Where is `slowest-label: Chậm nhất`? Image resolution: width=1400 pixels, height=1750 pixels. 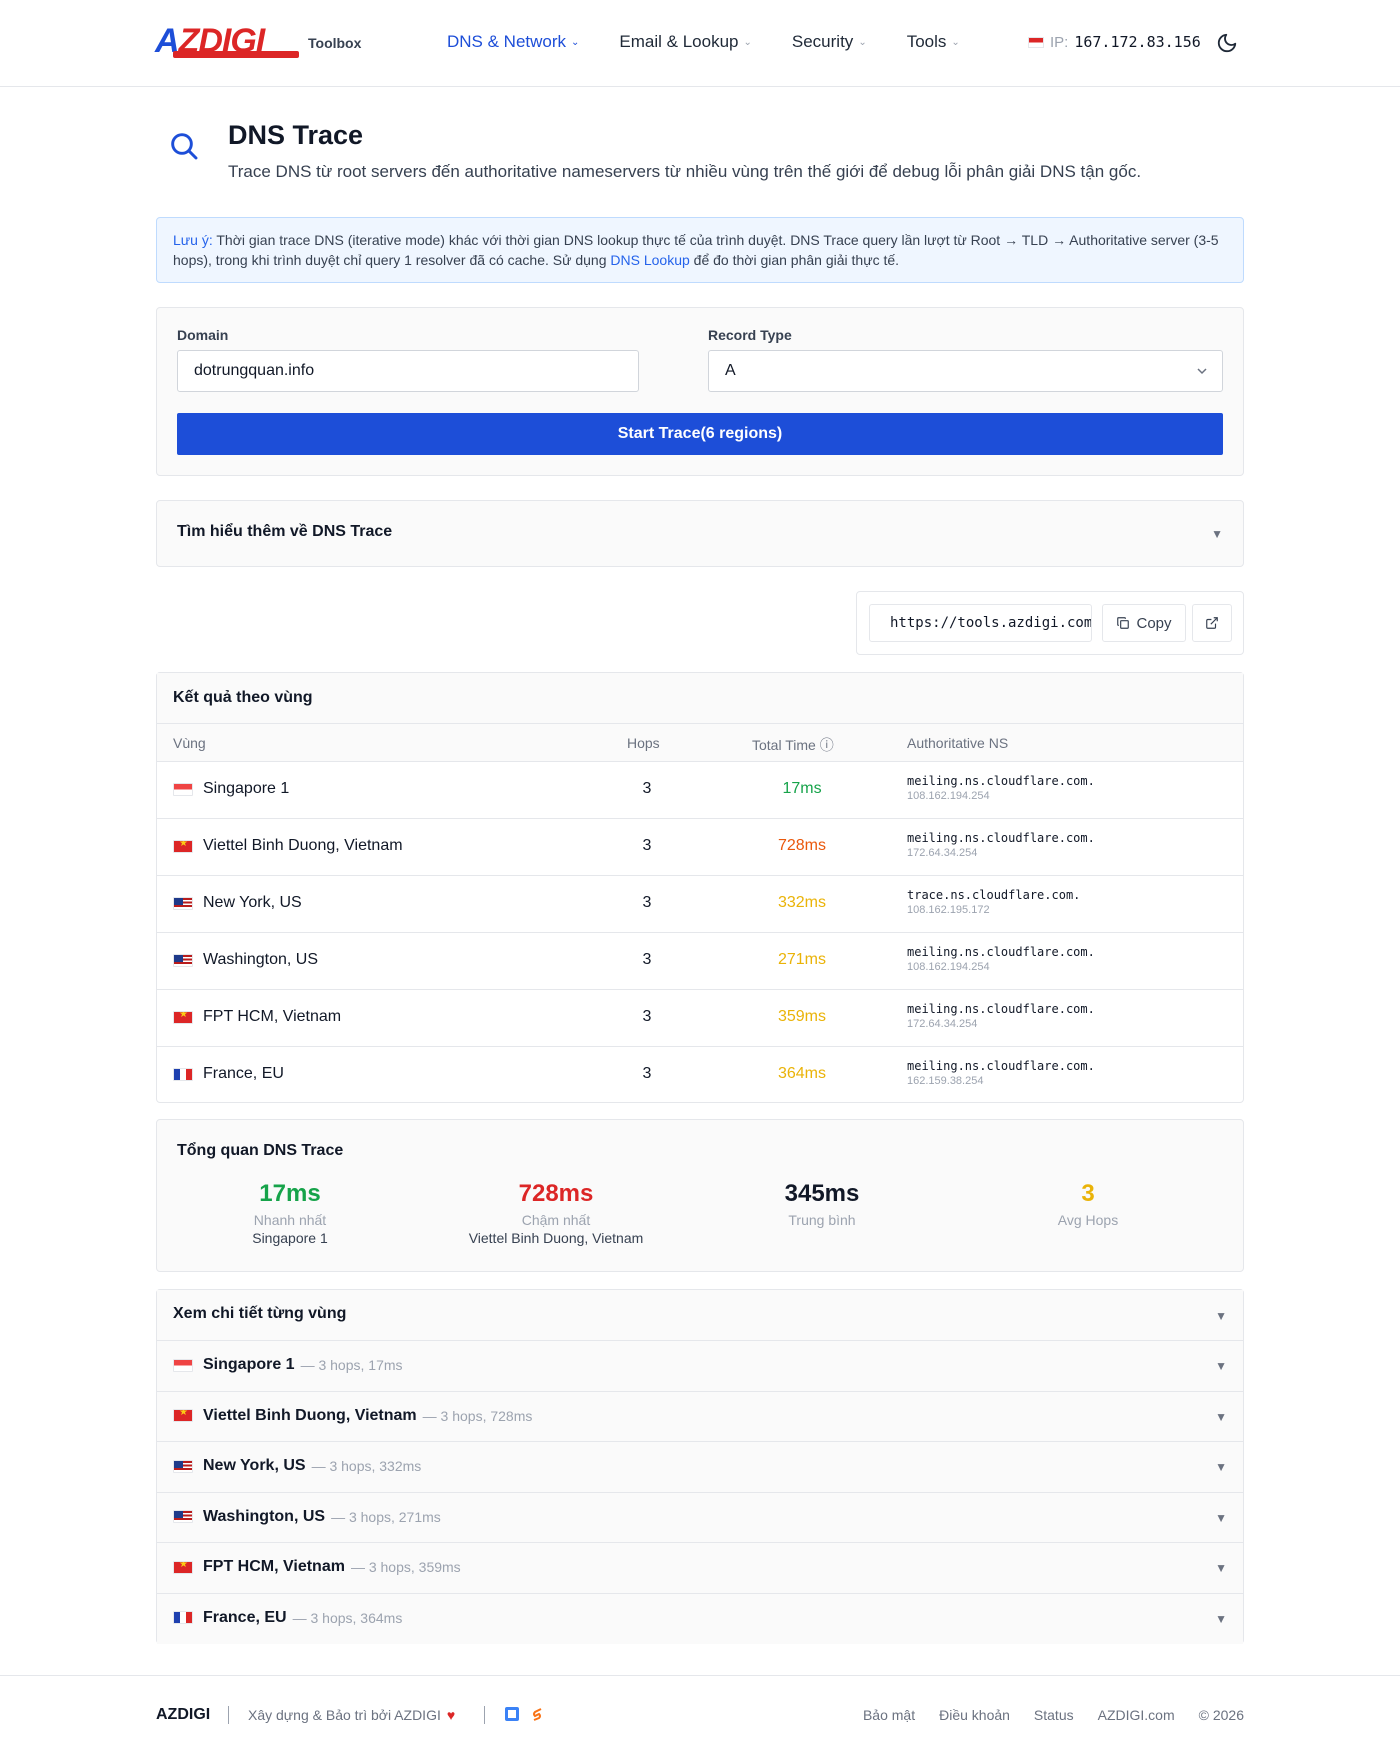 slowest-label: Chậm nhất is located at coordinates (556, 1220).